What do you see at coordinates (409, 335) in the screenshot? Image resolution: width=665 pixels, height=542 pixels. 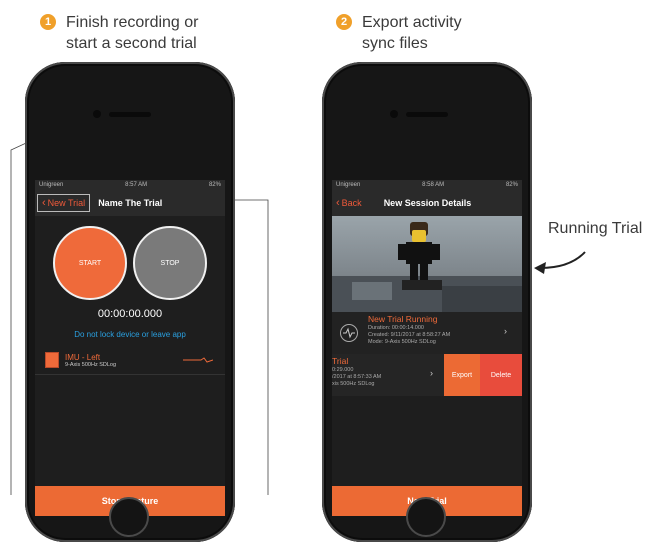 I see `running-trial-created: Created: 9/11/2017 at 8:58:27 AM` at bounding box center [409, 335].